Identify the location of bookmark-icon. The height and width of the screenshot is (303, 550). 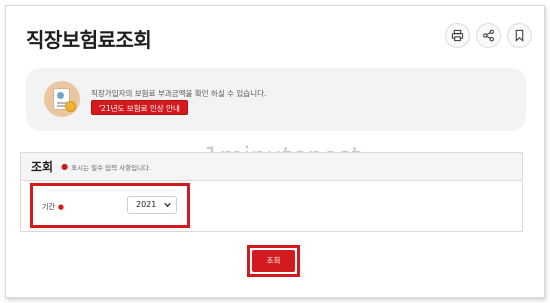
(519, 35).